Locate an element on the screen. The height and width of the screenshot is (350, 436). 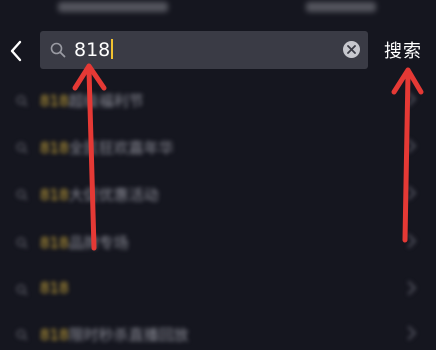
suggestion-rest: 全民狂欢嘉年华 is located at coordinates (121, 148).